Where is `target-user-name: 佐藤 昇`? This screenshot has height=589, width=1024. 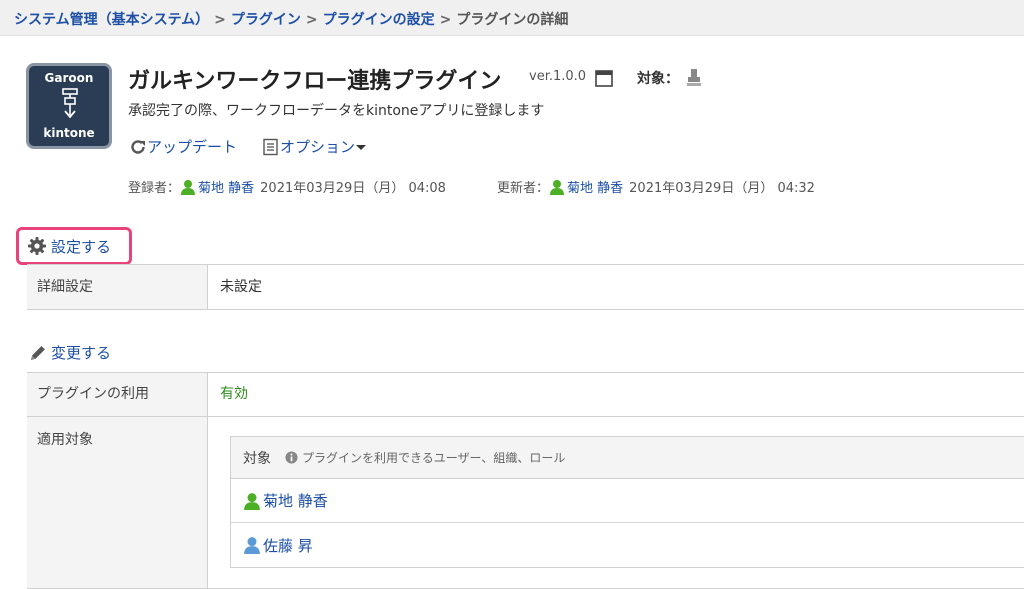 target-user-name: 佐藤 昇 is located at coordinates (288, 545).